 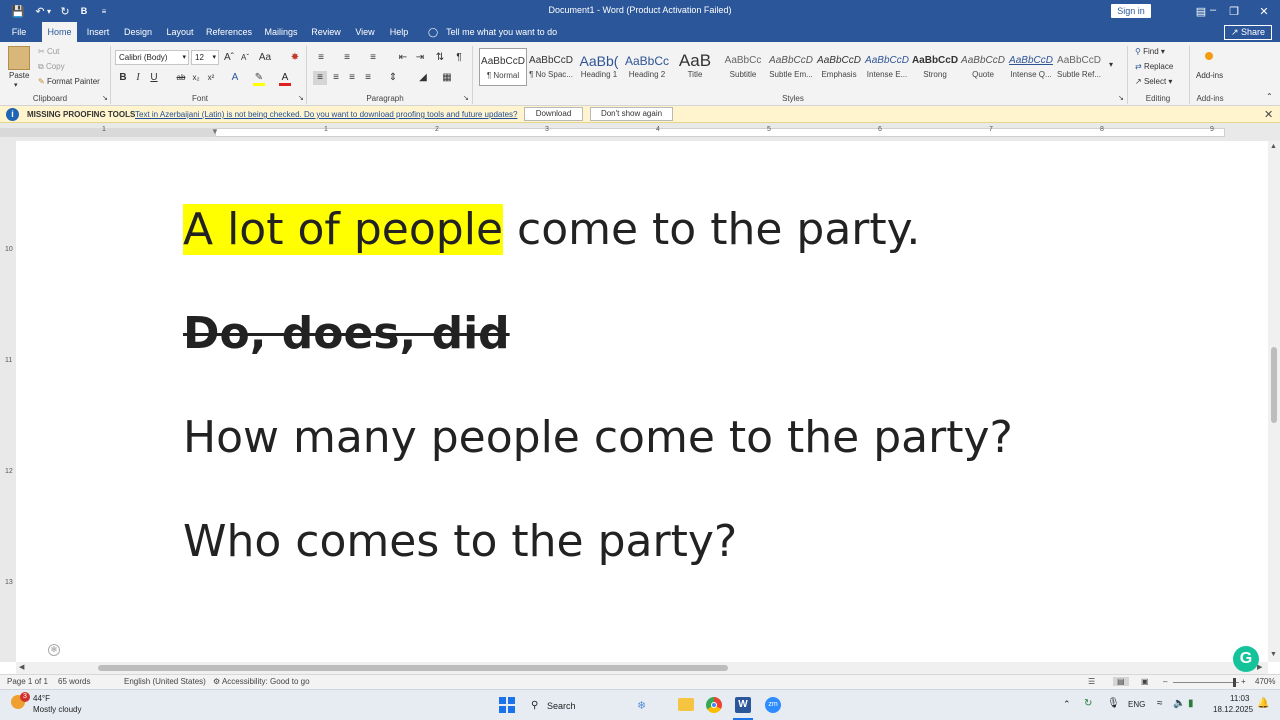 I want to click on zoom-app-icon: zm, so click(x=773, y=705).